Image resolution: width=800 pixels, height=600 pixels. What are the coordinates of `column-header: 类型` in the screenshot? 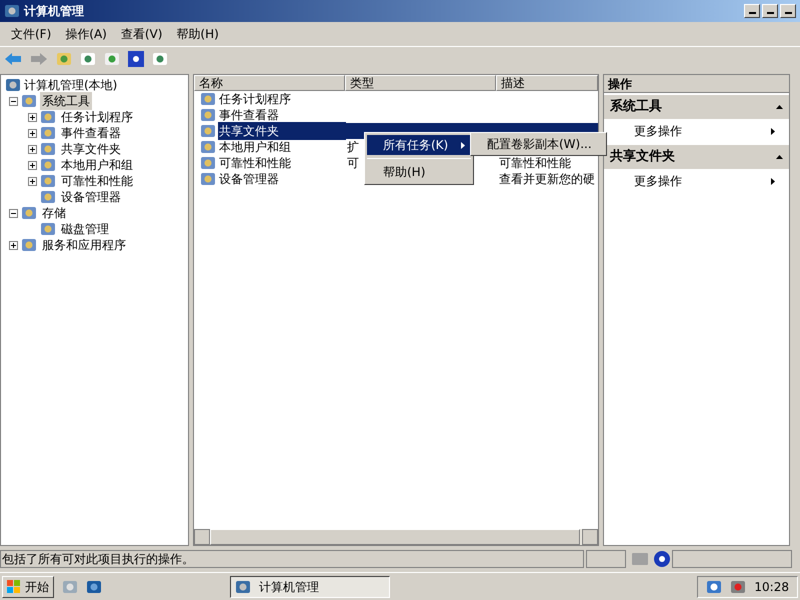 It's located at (420, 83).